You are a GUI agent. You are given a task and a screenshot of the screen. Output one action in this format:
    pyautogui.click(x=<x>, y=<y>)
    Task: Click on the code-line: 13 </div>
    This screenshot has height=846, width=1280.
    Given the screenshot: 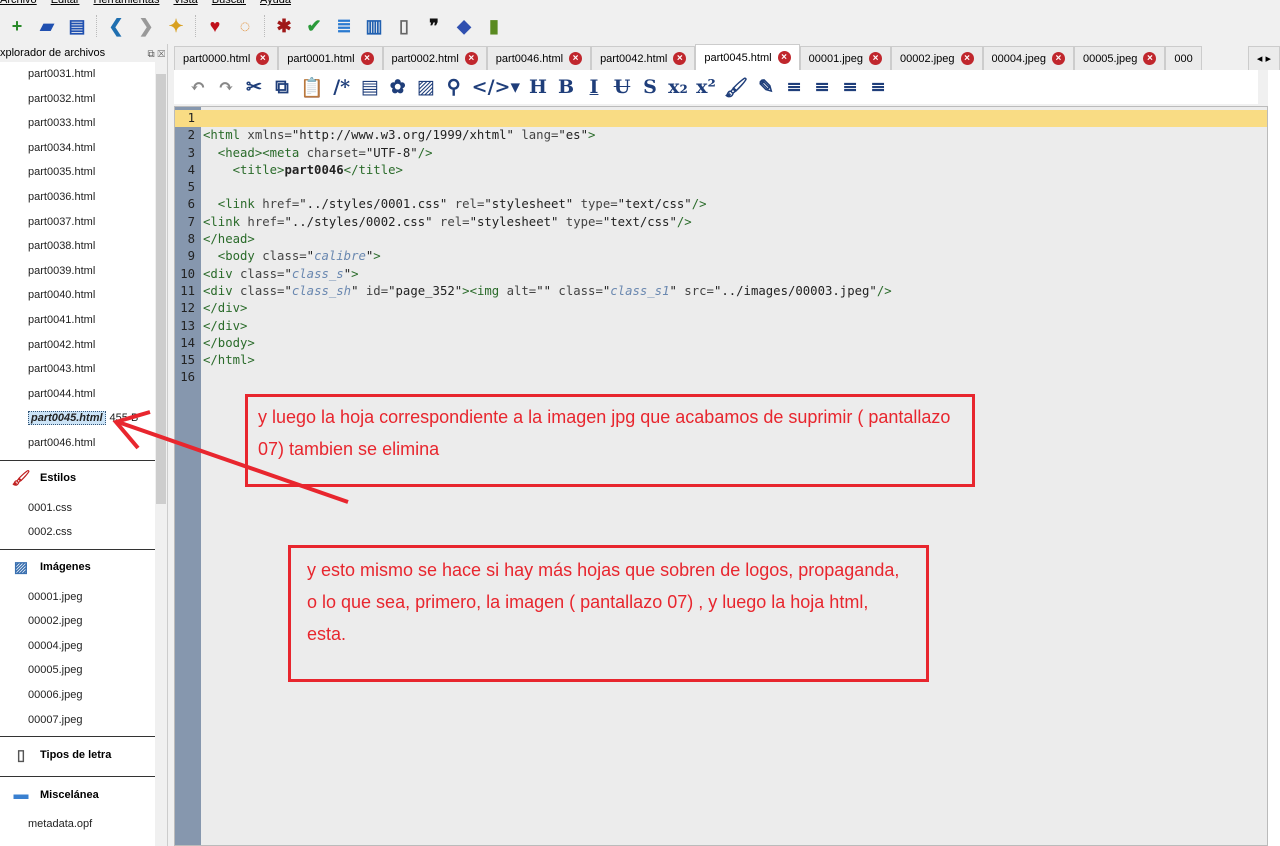 What is the action you would take?
    pyautogui.click(x=721, y=326)
    